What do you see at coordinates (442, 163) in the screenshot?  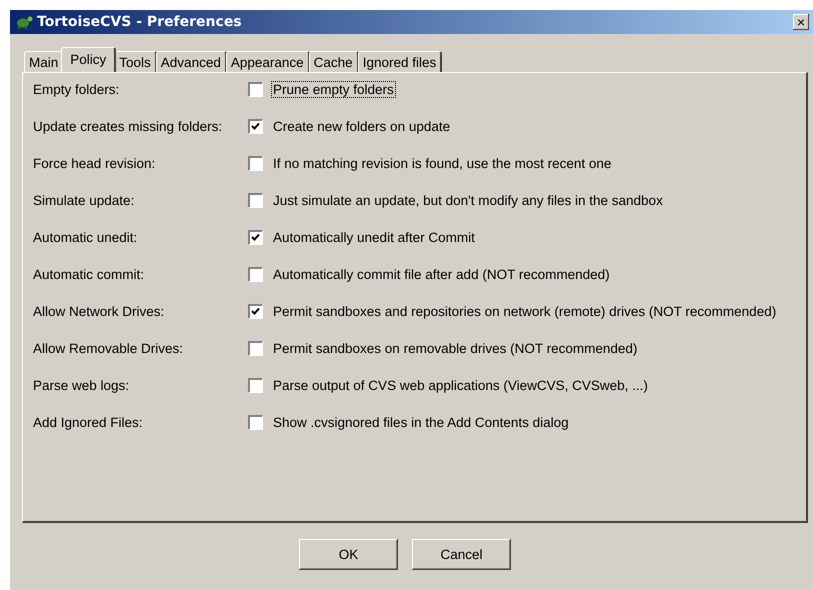 I see `checkbox-label: If no matching revision is found, use the most recent one` at bounding box center [442, 163].